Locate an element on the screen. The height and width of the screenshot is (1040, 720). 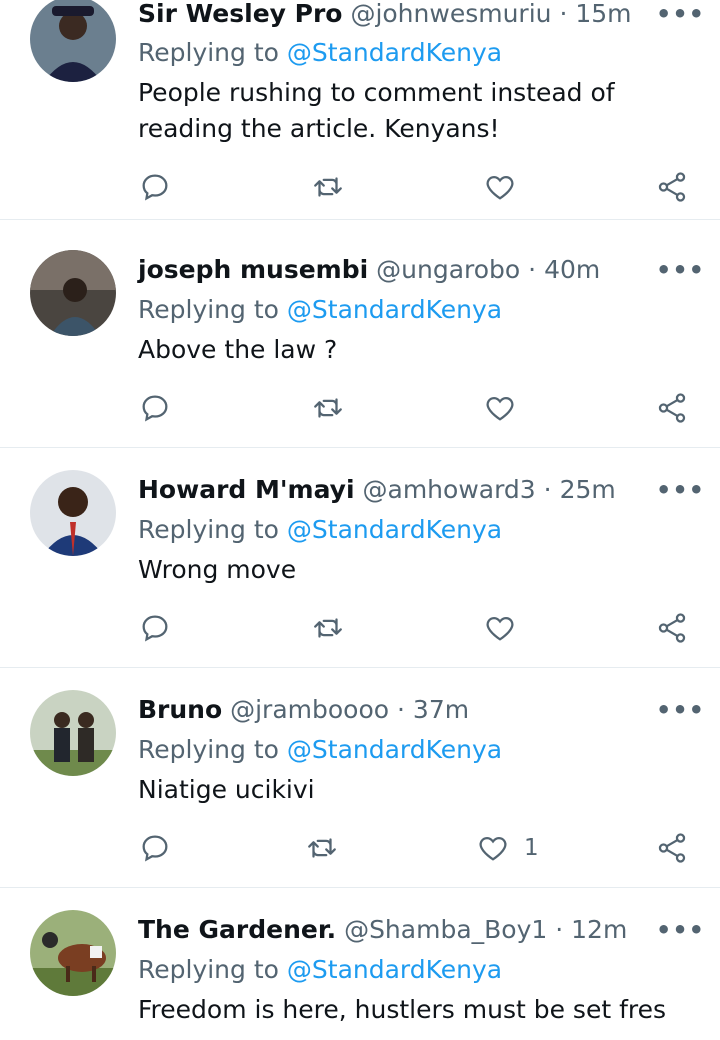
user-handle: @jramboooo is located at coordinates (309, 709).